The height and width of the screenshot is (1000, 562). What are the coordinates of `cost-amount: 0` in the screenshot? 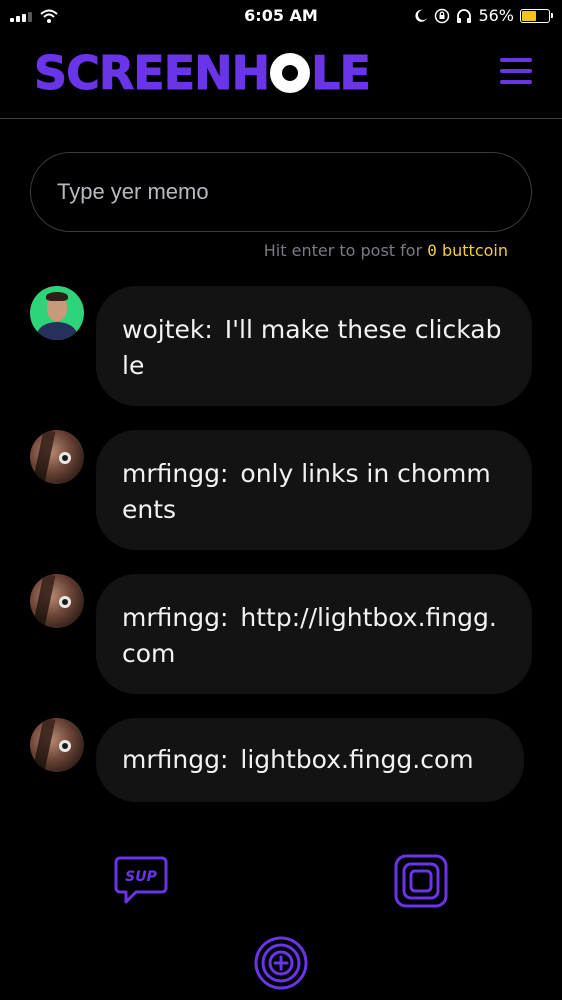 It's located at (432, 250).